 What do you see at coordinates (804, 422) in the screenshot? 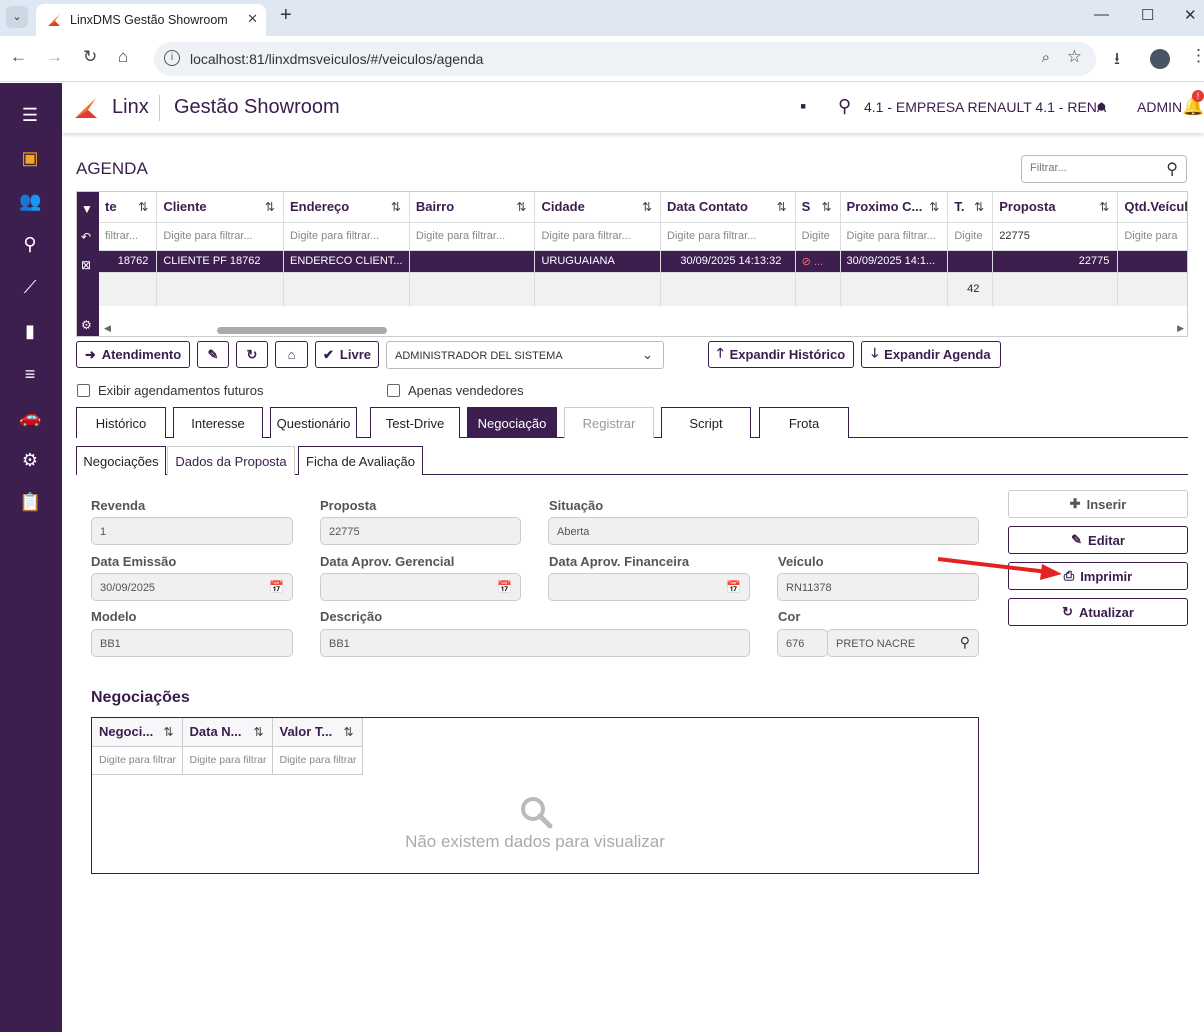
I see `tab-frota: Frota` at bounding box center [804, 422].